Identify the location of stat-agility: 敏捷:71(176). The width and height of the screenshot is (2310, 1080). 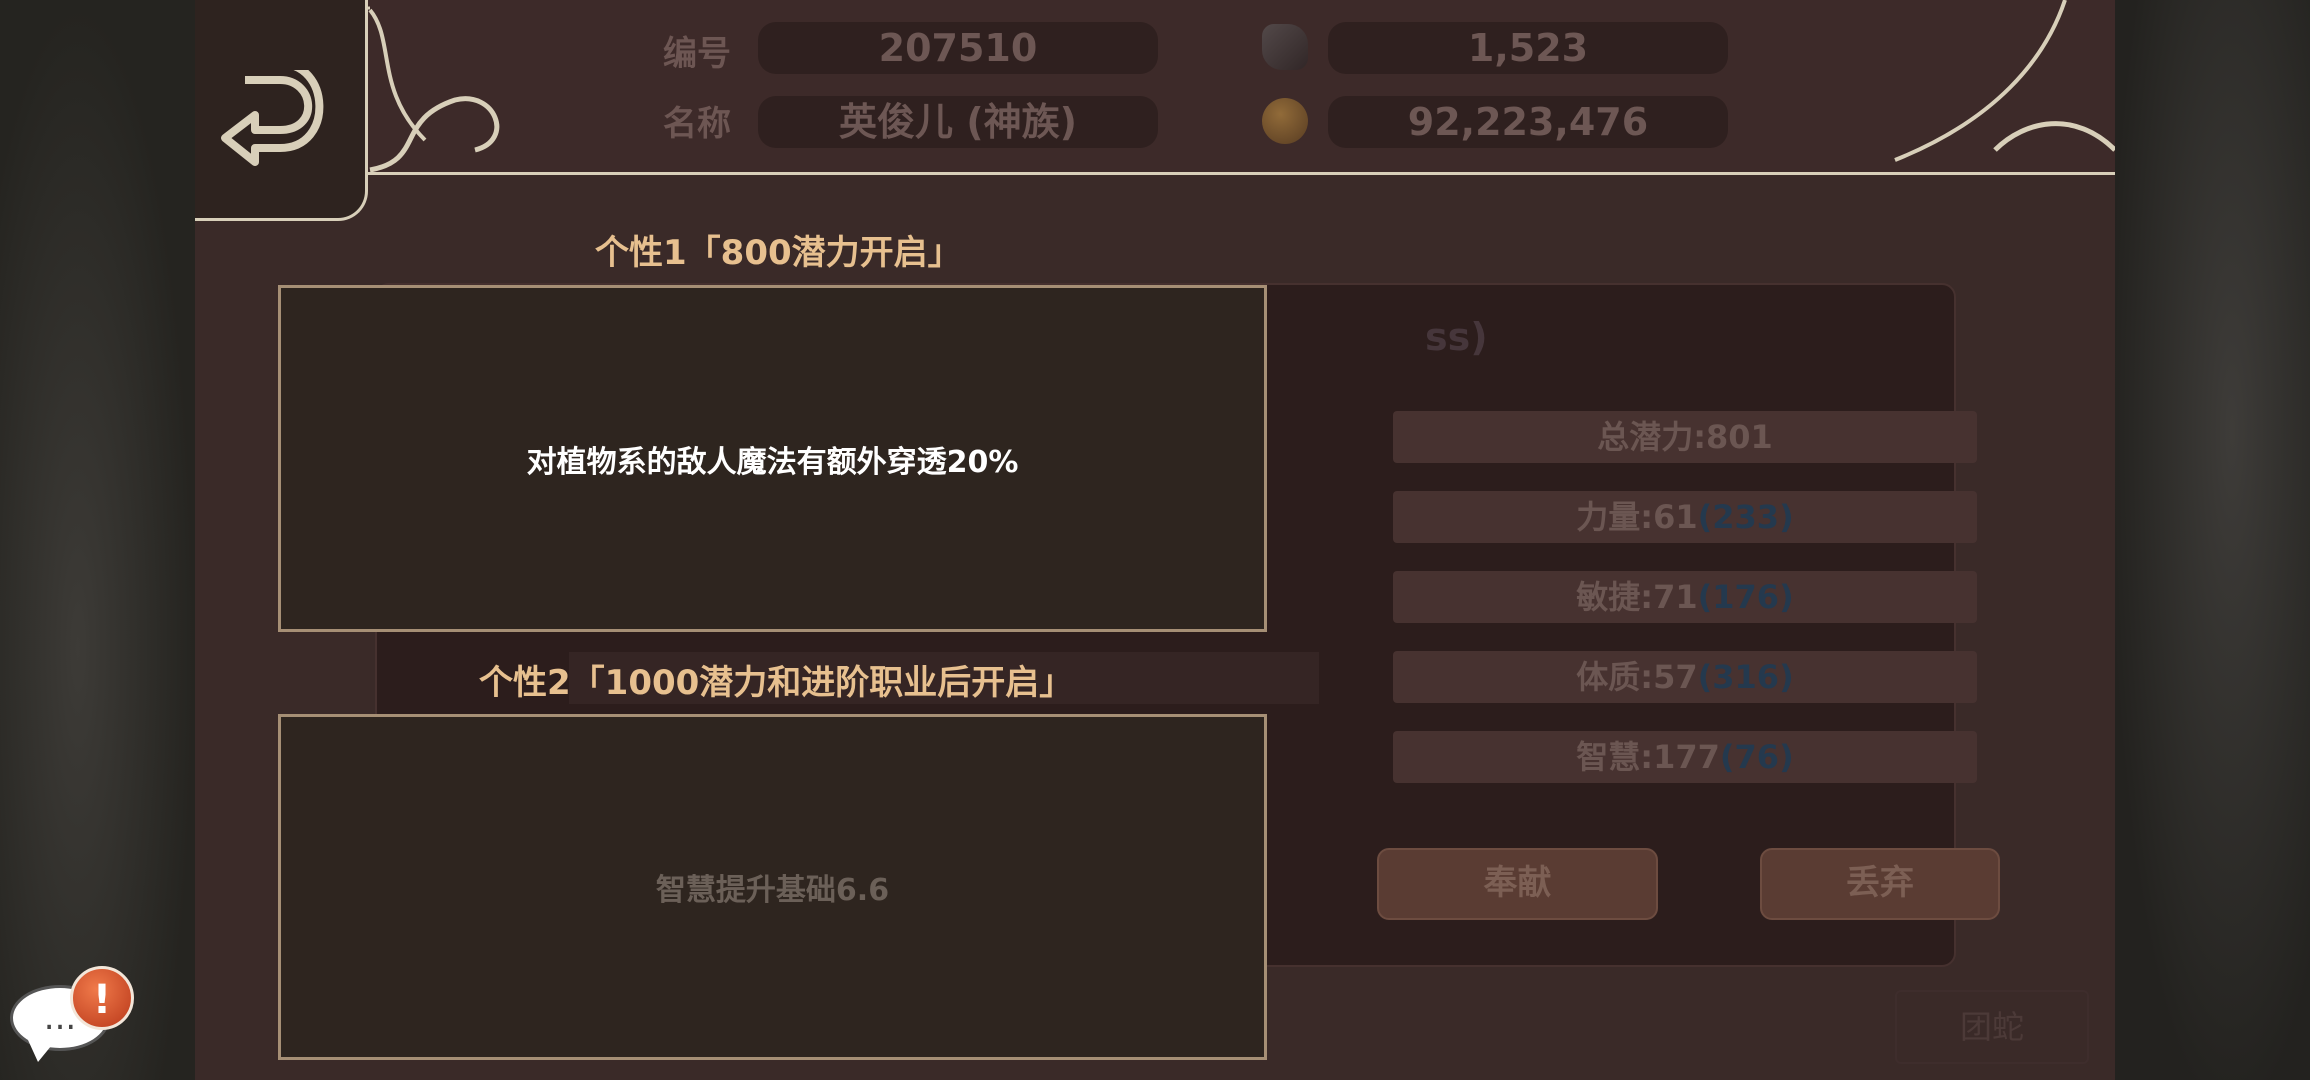
(1685, 597).